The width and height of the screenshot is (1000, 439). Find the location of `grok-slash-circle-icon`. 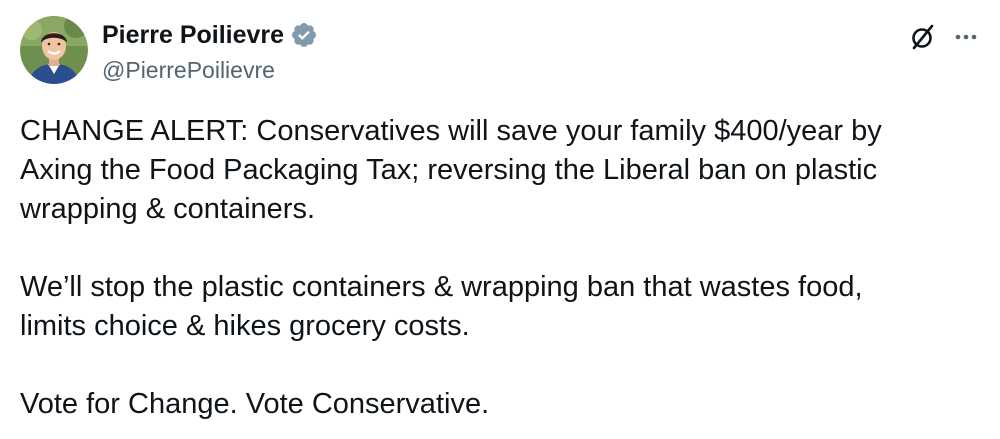

grok-slash-circle-icon is located at coordinates (923, 37).